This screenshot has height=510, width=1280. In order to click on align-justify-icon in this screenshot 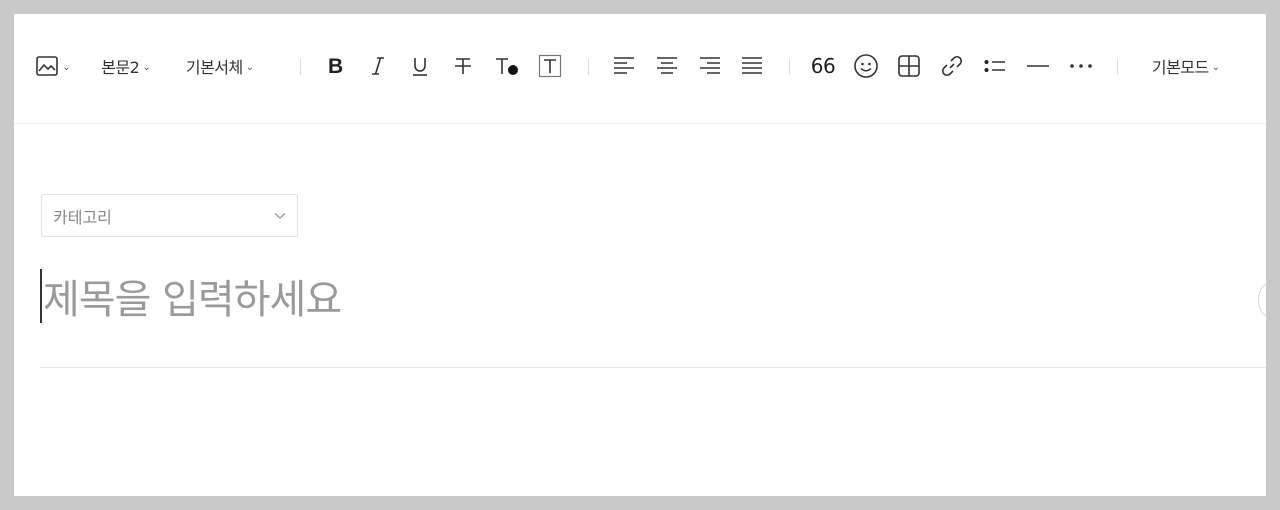, I will do `click(752, 66)`.